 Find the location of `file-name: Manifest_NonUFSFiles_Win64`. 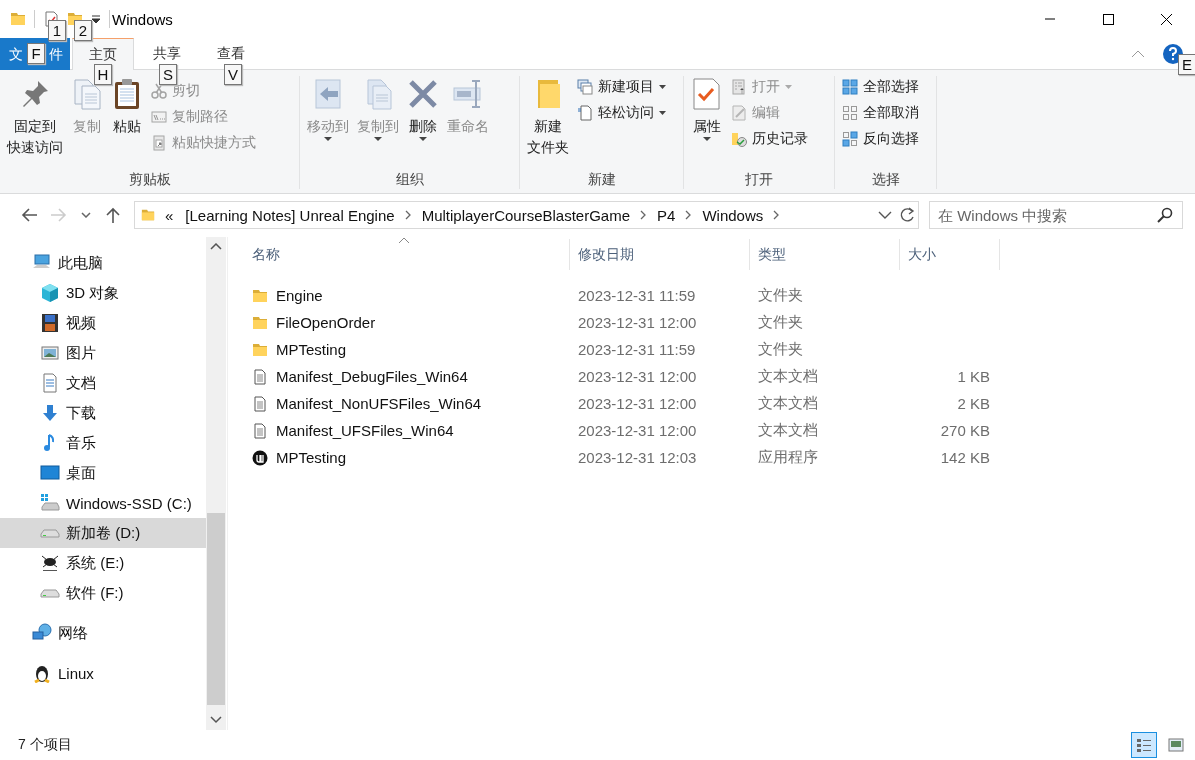

file-name: Manifest_NonUFSFiles_Win64 is located at coordinates (379, 403).